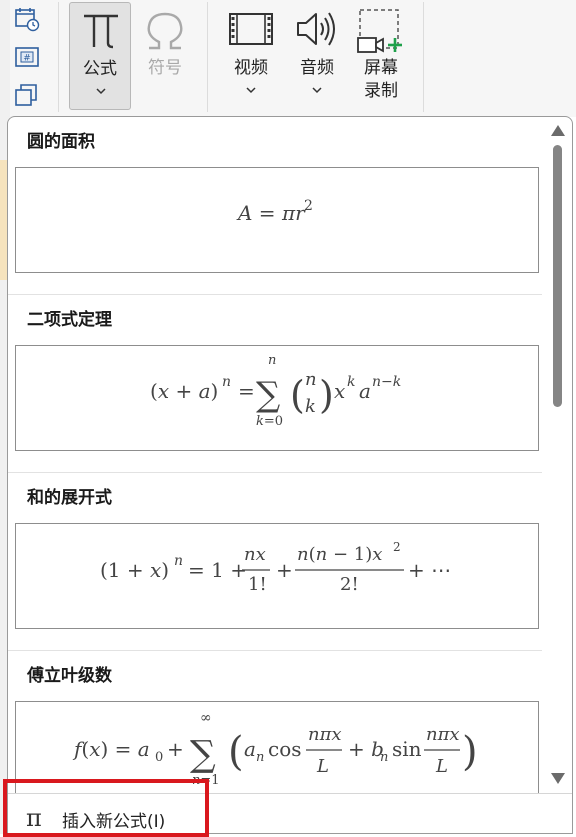  Describe the element at coordinates (317, 56) in the screenshot. I see `audio-button: 音频` at that location.